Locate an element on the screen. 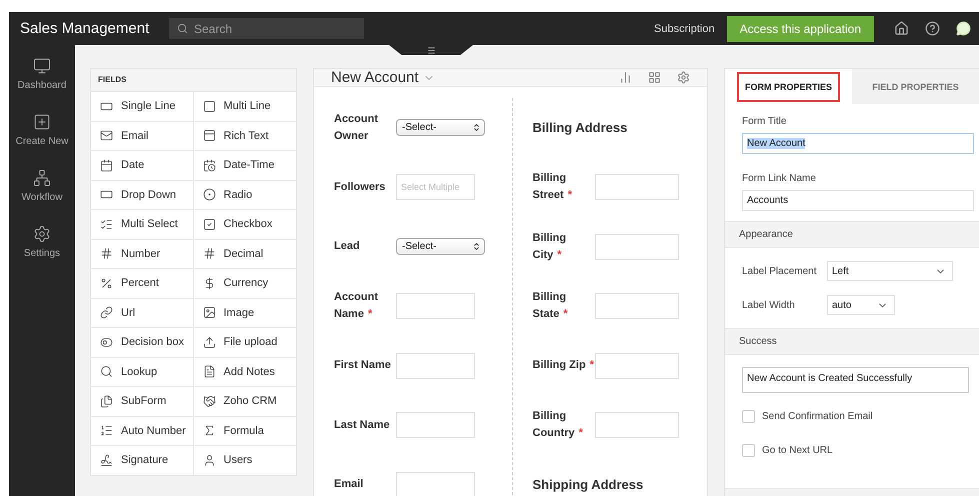 The image size is (979, 496). link-name-field: Accounts is located at coordinates (858, 200).